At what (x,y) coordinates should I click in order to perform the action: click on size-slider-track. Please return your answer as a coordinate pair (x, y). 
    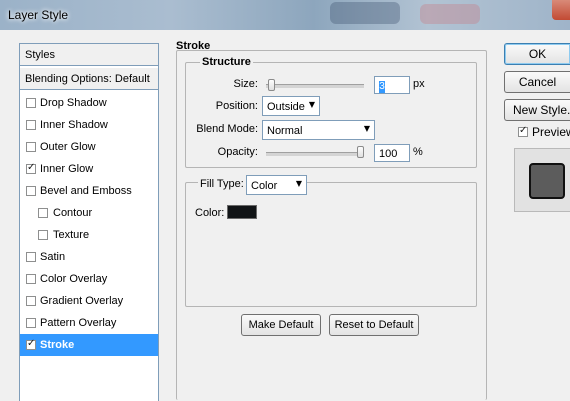
    Looking at the image, I should click on (315, 86).